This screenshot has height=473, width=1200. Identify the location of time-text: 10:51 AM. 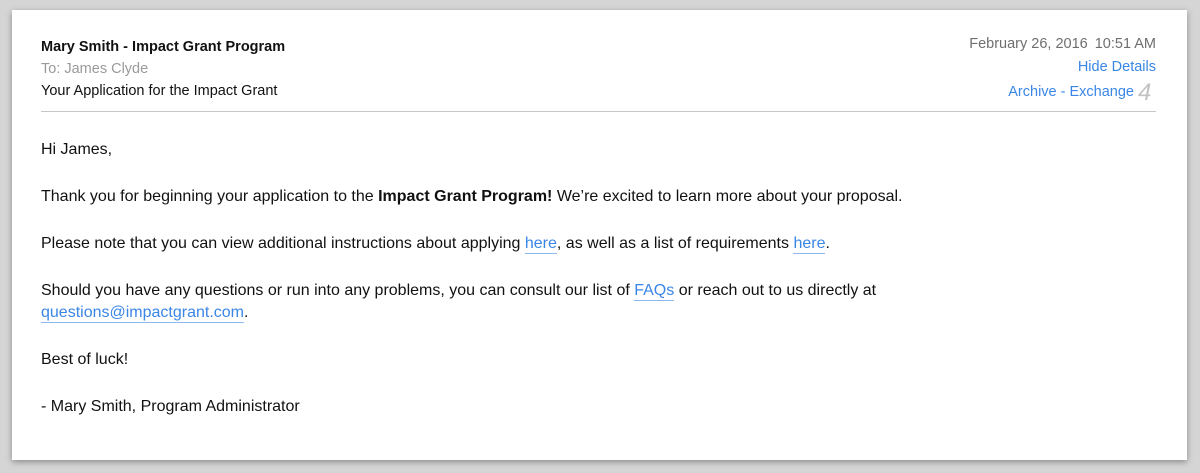
(1125, 44).